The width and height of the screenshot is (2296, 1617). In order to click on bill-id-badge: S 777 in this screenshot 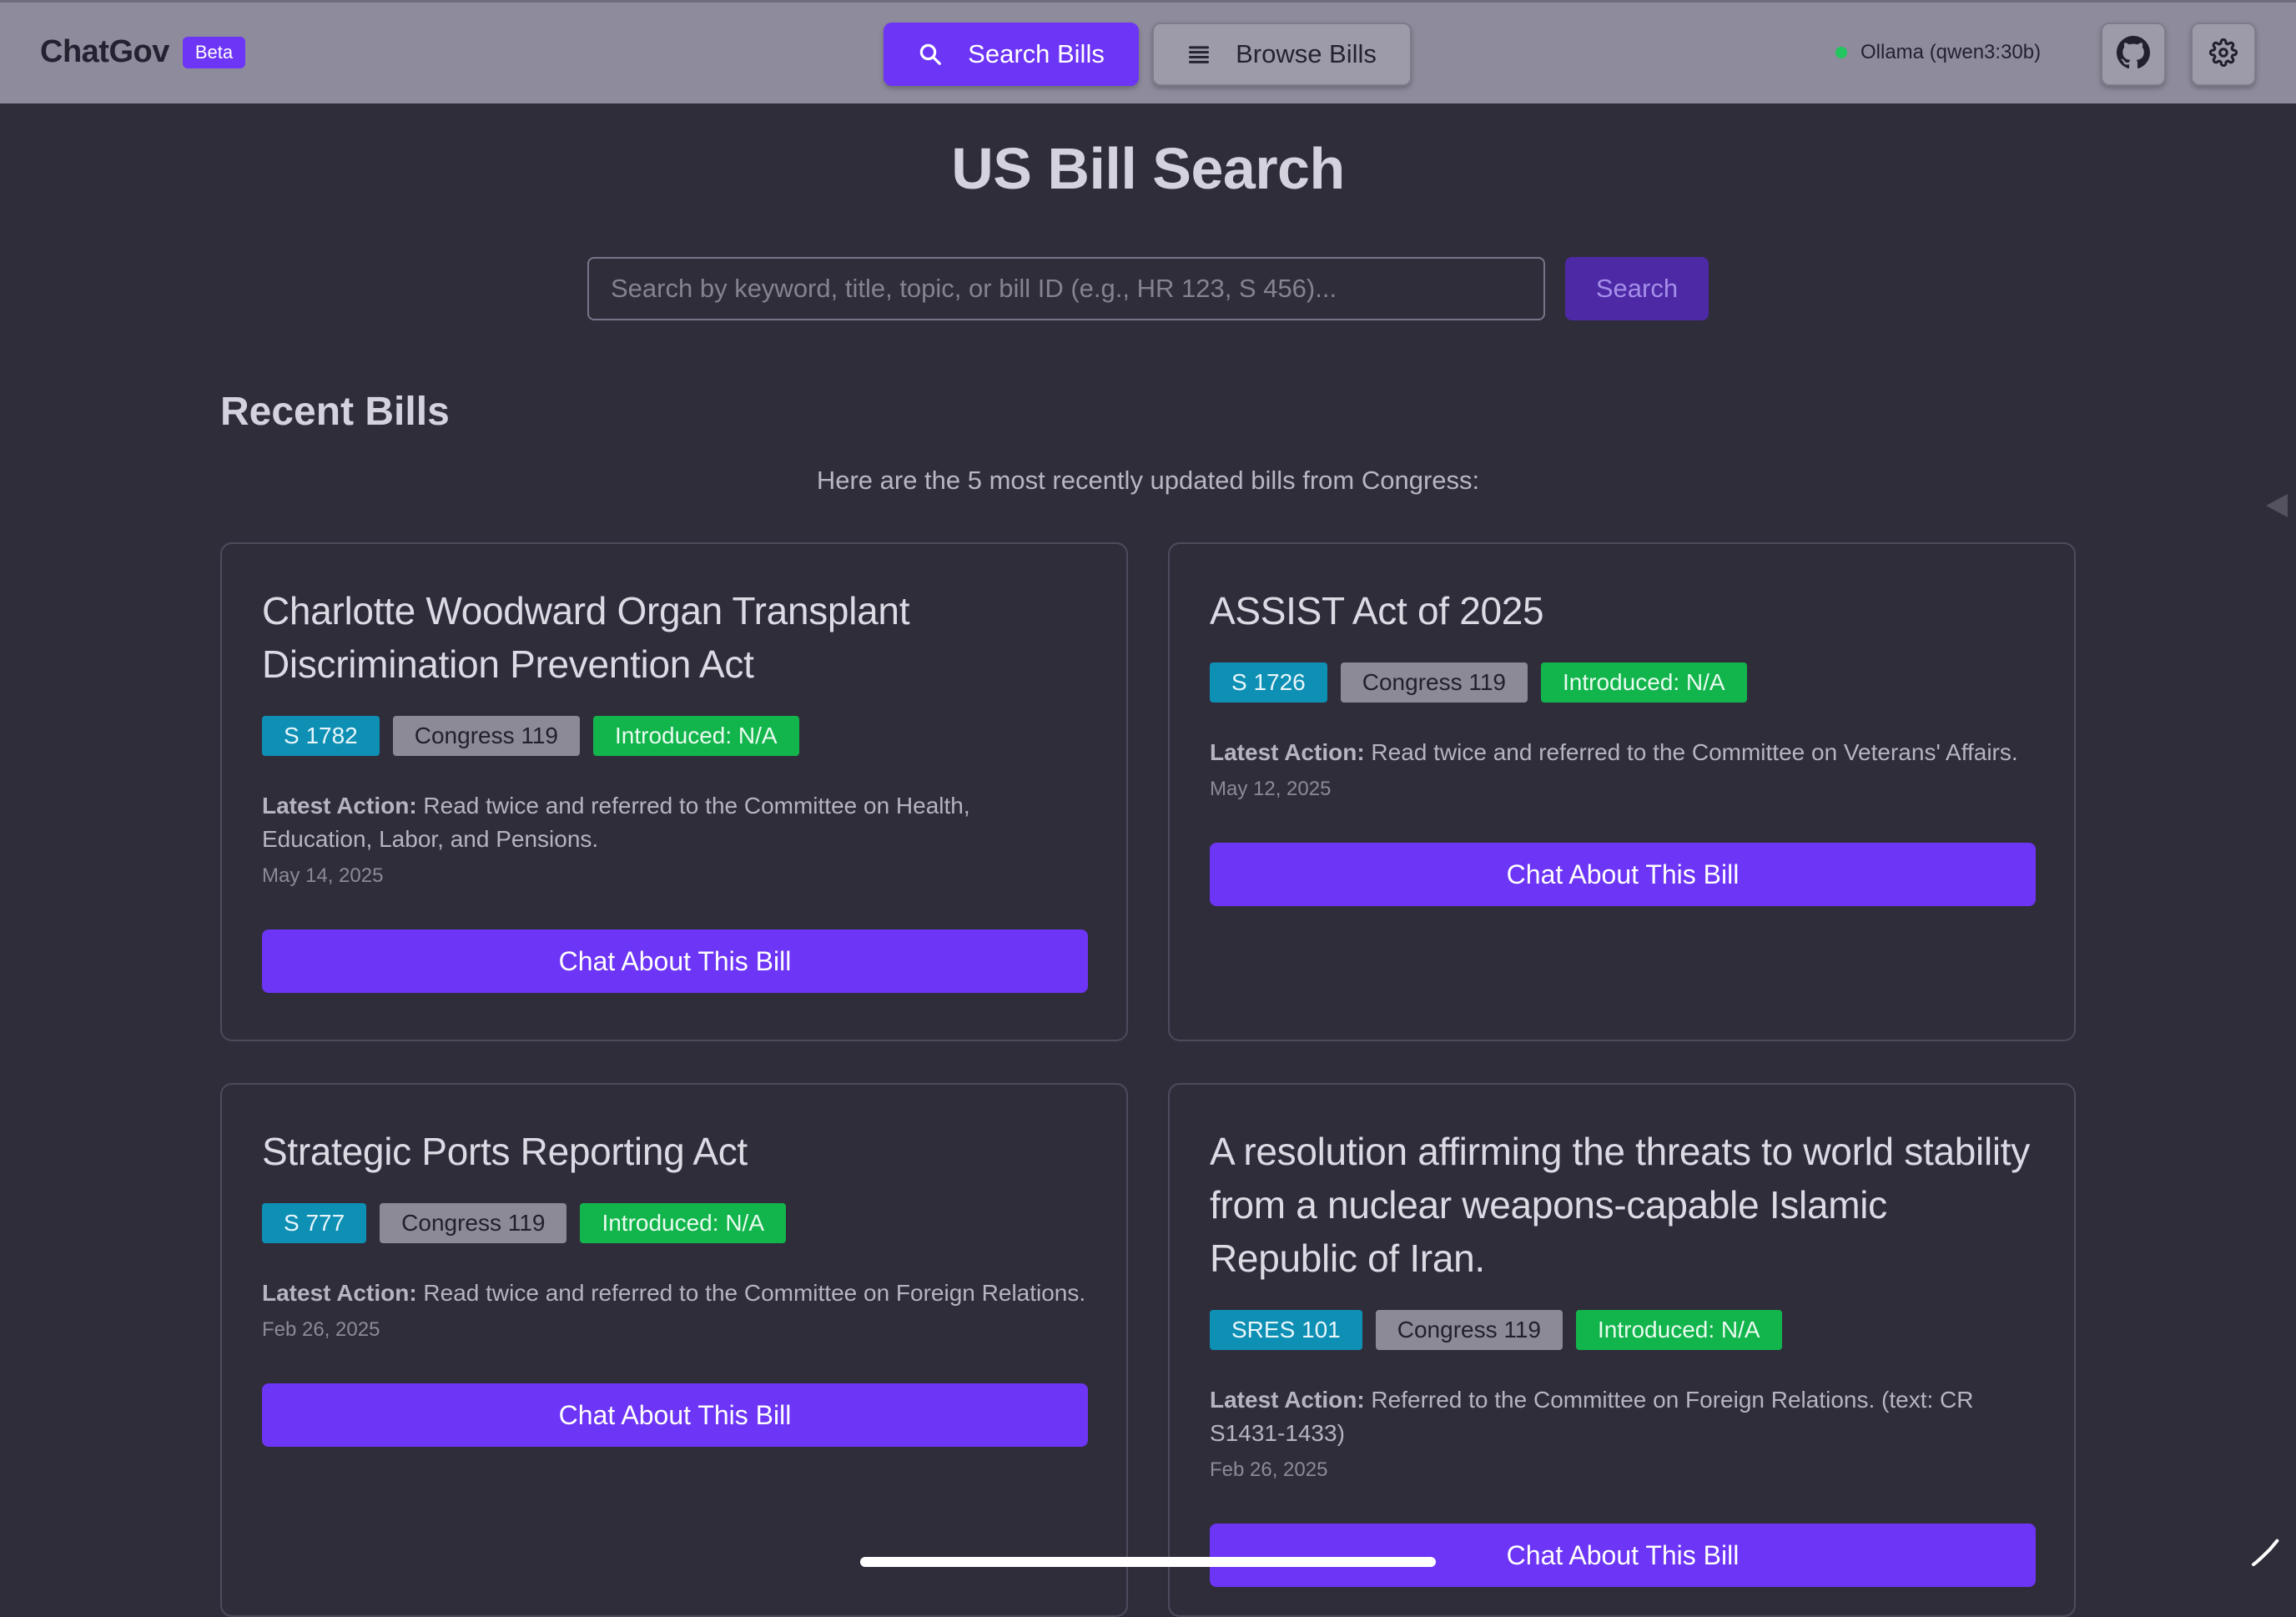, I will do `click(314, 1223)`.